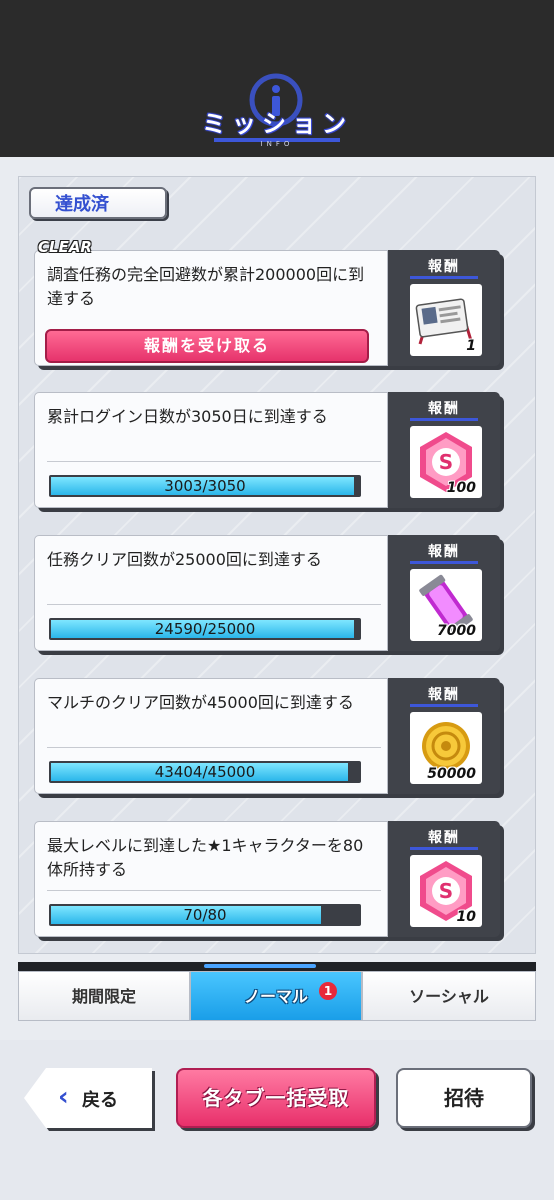  I want to click on reward-box: 報酬 S 100, so click(444, 450).